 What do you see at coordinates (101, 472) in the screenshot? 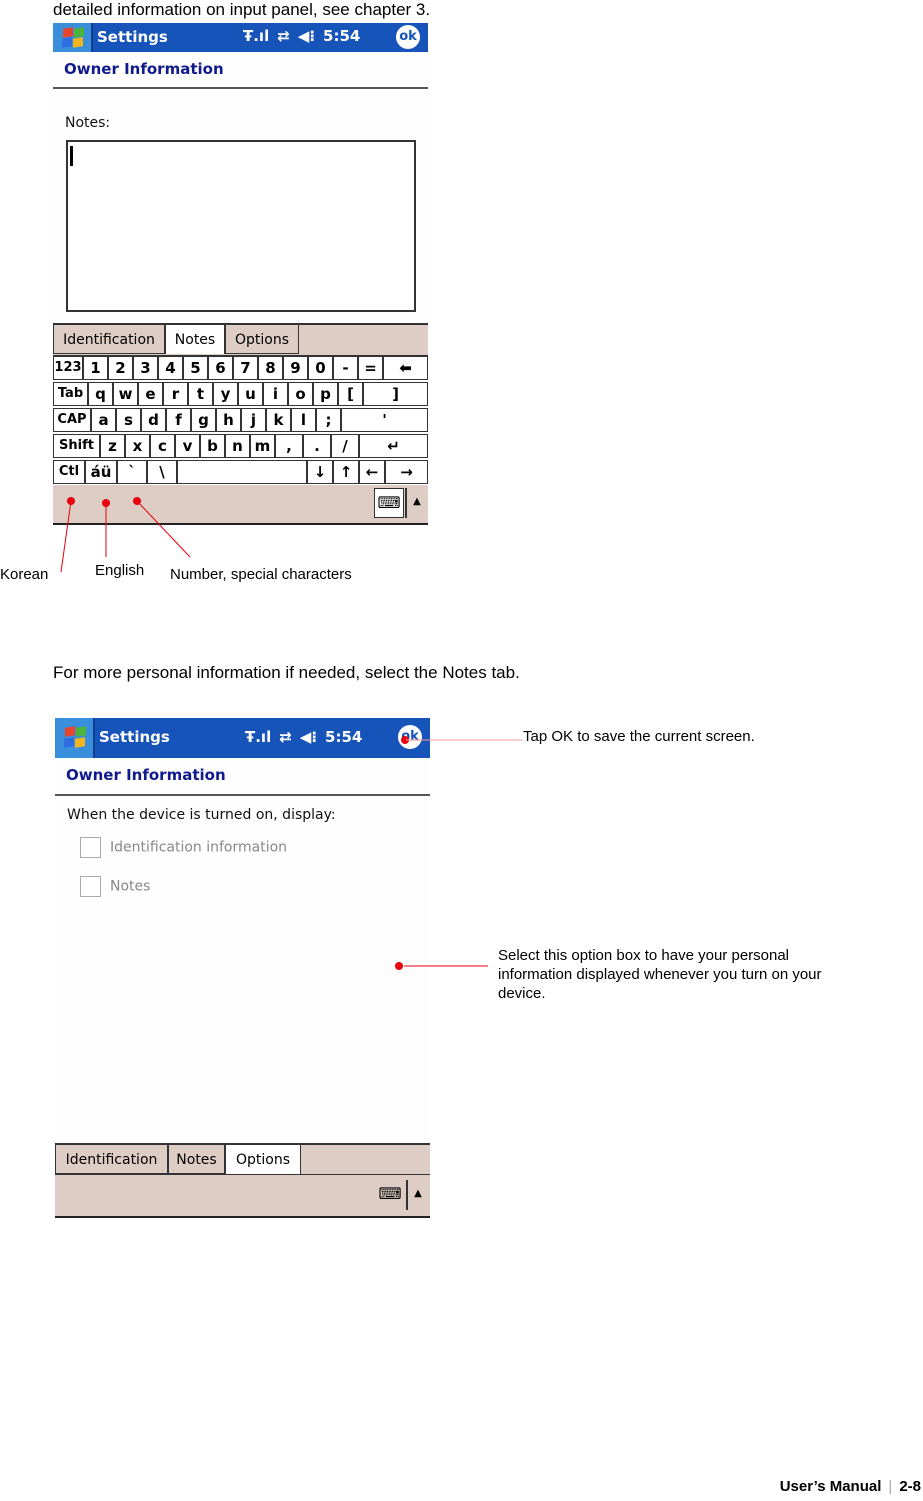
I see `key-intl: áü` at bounding box center [101, 472].